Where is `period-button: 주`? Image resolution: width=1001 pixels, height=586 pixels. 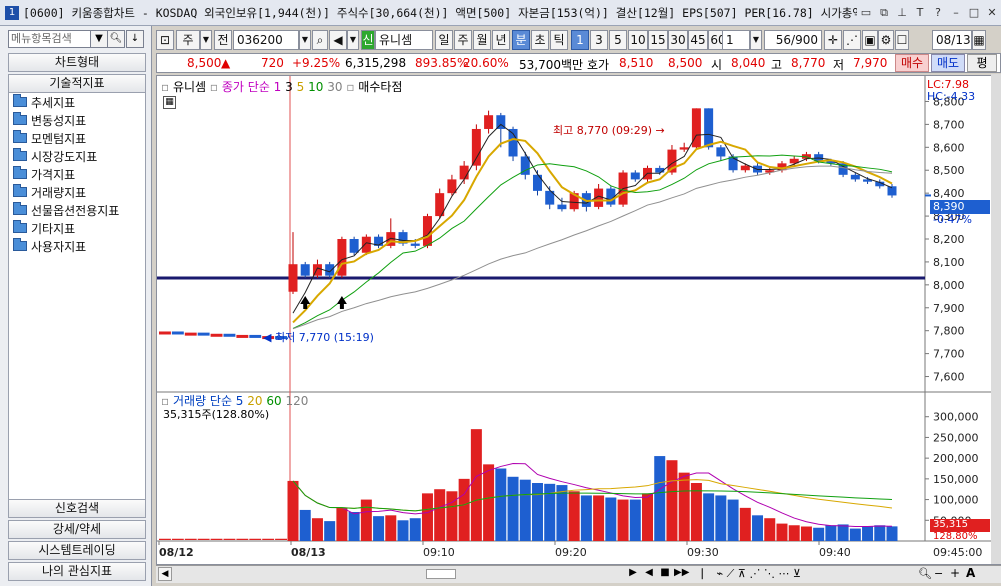
period-button: 주 is located at coordinates (463, 40).